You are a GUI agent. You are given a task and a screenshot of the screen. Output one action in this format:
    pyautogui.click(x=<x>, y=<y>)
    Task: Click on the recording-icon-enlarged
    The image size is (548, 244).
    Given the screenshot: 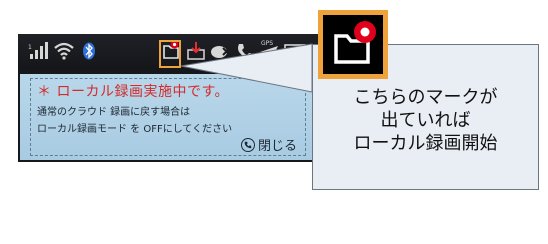 What is the action you would take?
    pyautogui.click(x=353, y=44)
    